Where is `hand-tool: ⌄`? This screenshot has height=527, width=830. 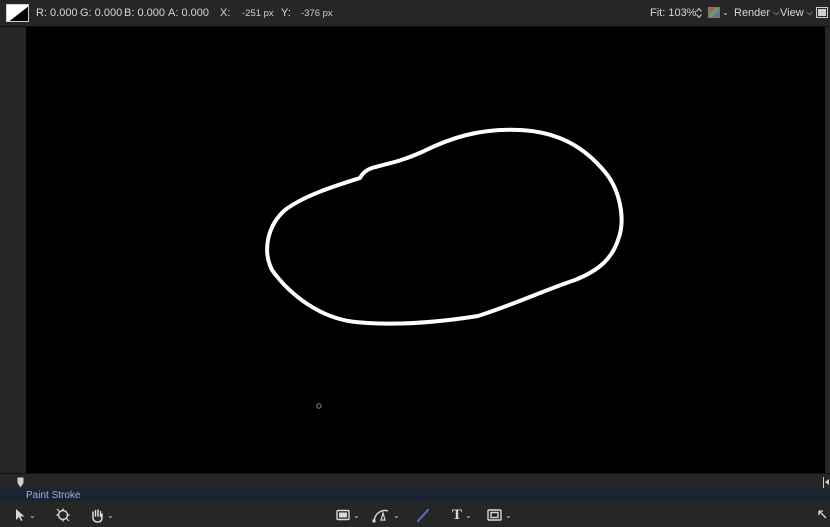
hand-tool: ⌄ is located at coordinates (102, 515).